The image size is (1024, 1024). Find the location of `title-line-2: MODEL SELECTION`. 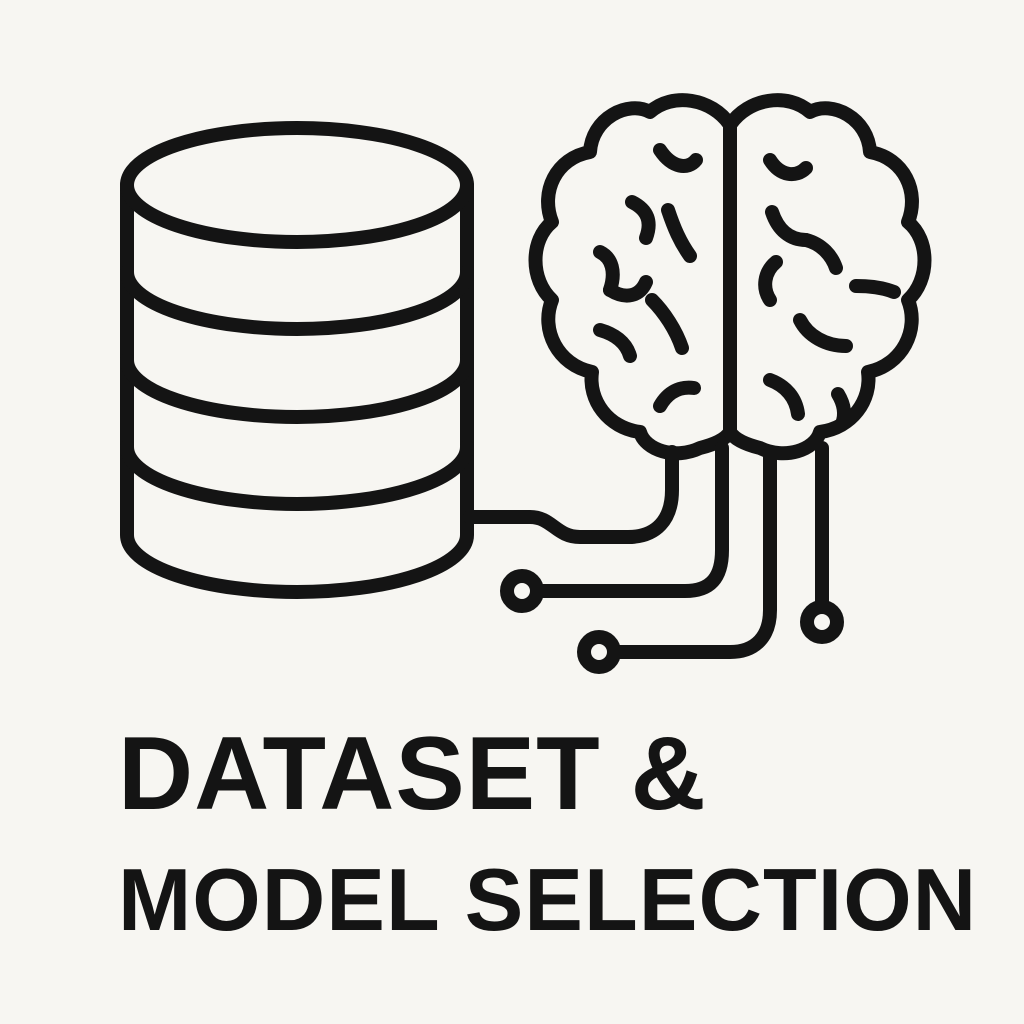

title-line-2: MODEL SELECTION is located at coordinates (548, 899).